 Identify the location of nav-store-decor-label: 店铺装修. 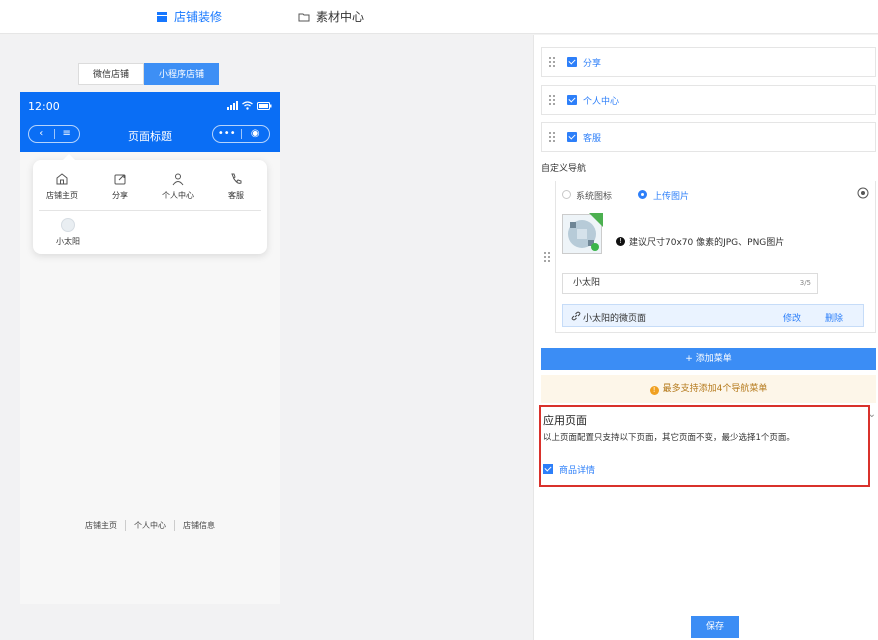
(198, 17).